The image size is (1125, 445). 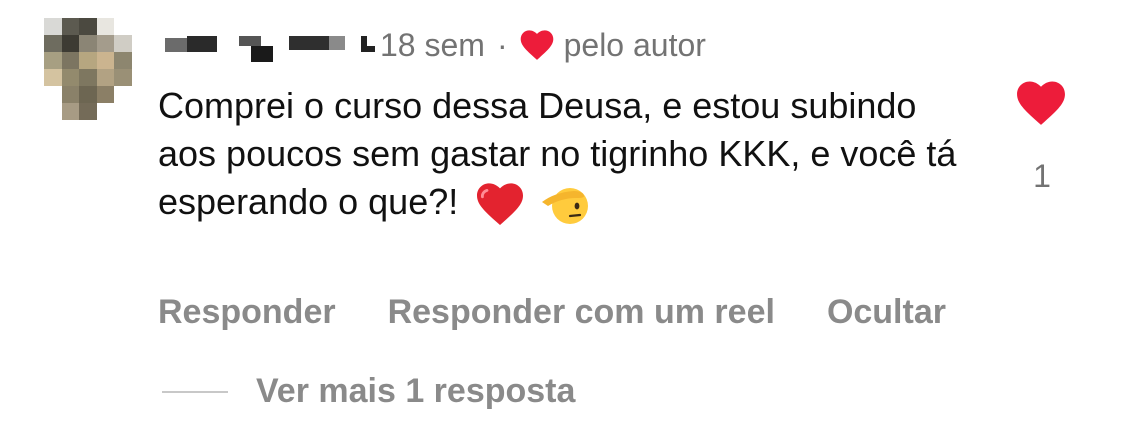 What do you see at coordinates (536, 45) in the screenshot?
I see `heart-icon` at bounding box center [536, 45].